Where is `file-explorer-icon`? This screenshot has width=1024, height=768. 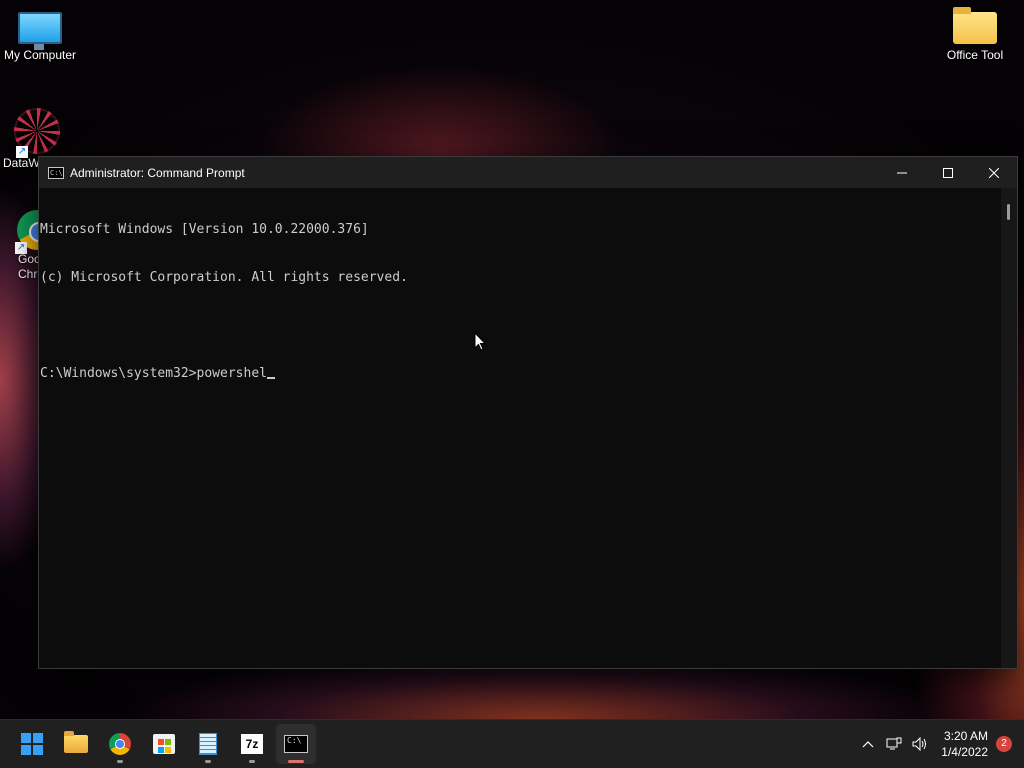
file-explorer-icon is located at coordinates (76, 742).